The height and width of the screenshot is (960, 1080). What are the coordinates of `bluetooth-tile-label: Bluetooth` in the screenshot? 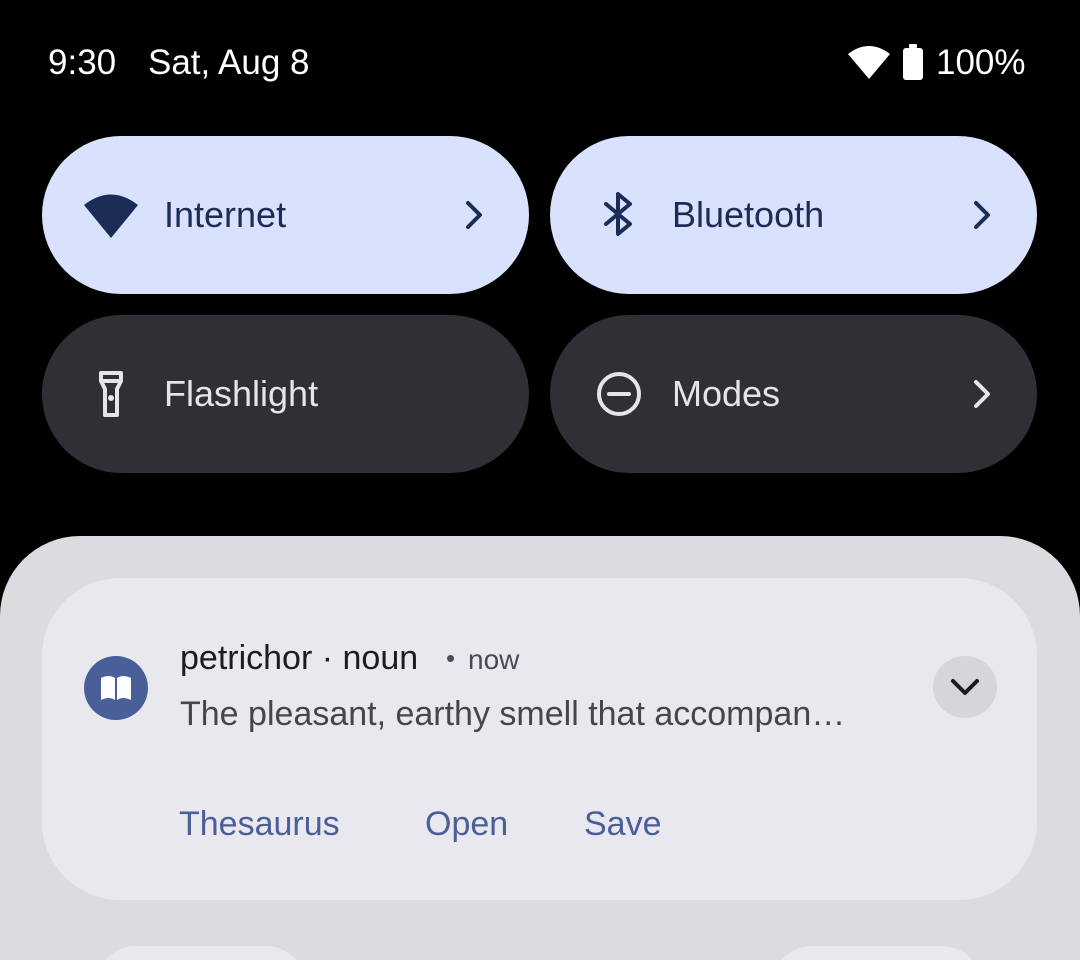 It's located at (748, 214).